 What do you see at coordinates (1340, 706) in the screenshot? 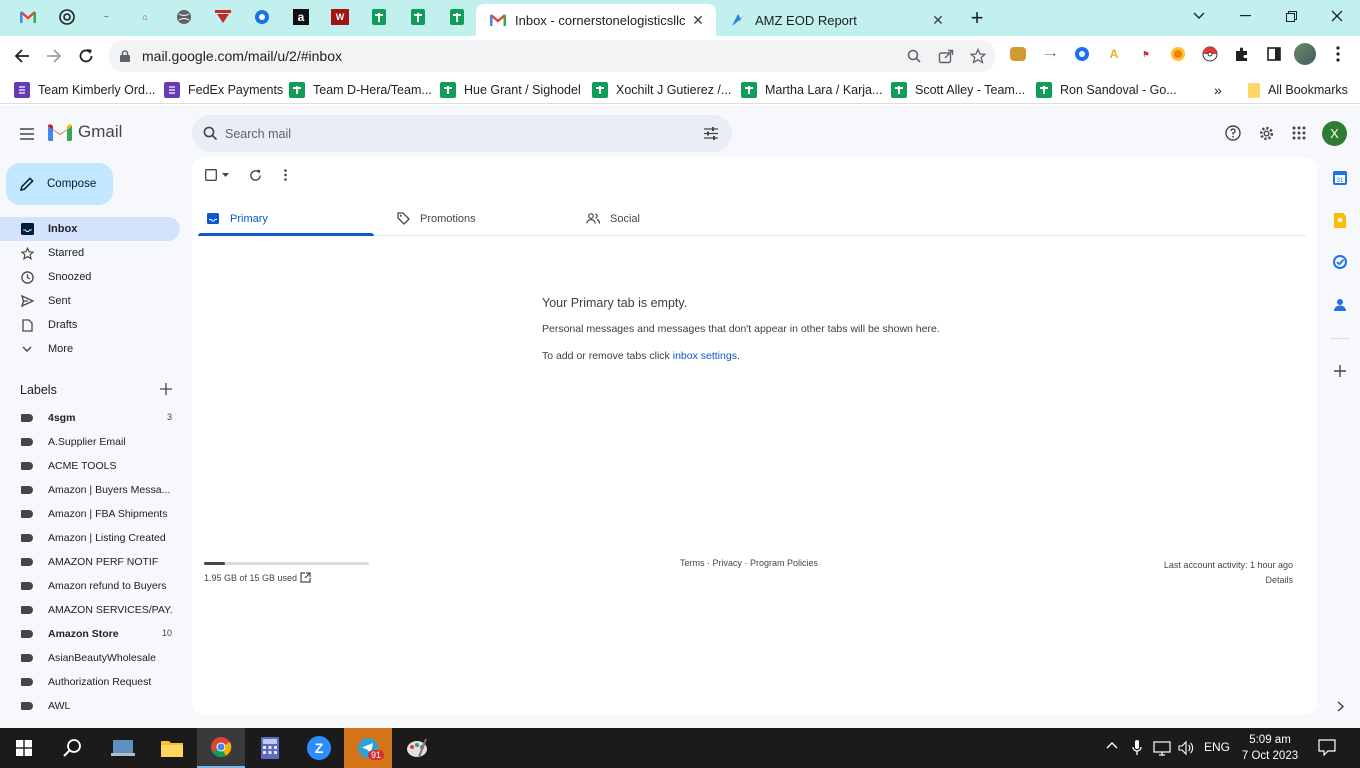
I see `hide-side-panel-button` at bounding box center [1340, 706].